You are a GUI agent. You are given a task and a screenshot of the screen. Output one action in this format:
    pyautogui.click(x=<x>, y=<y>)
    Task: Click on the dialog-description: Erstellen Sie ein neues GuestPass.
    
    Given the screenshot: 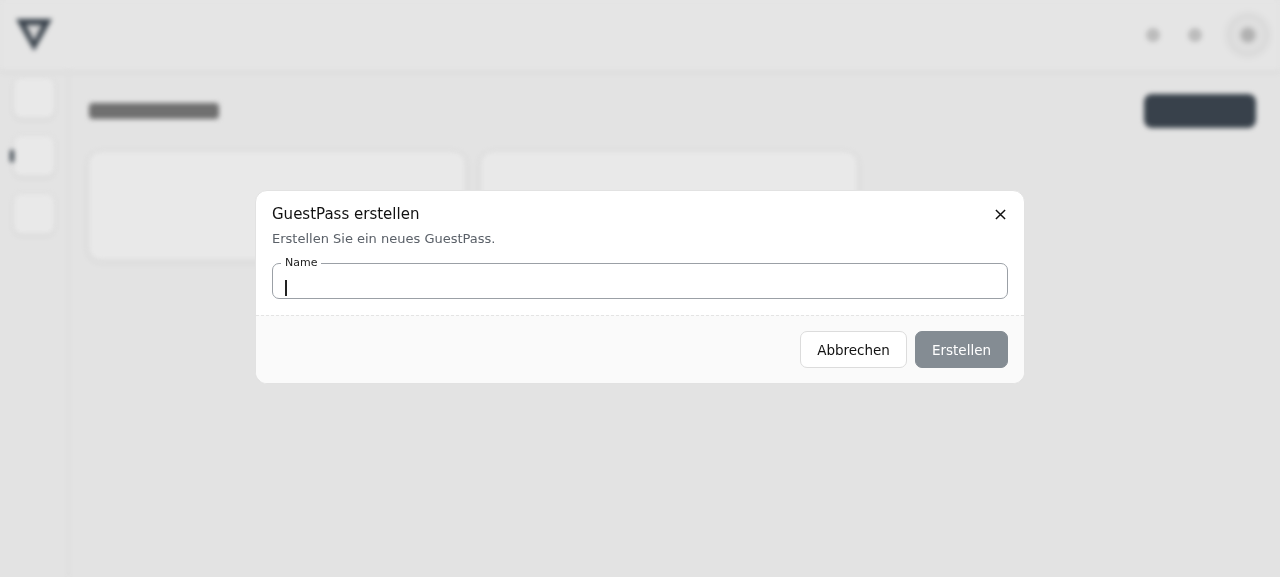 What is the action you would take?
    pyautogui.click(x=384, y=238)
    